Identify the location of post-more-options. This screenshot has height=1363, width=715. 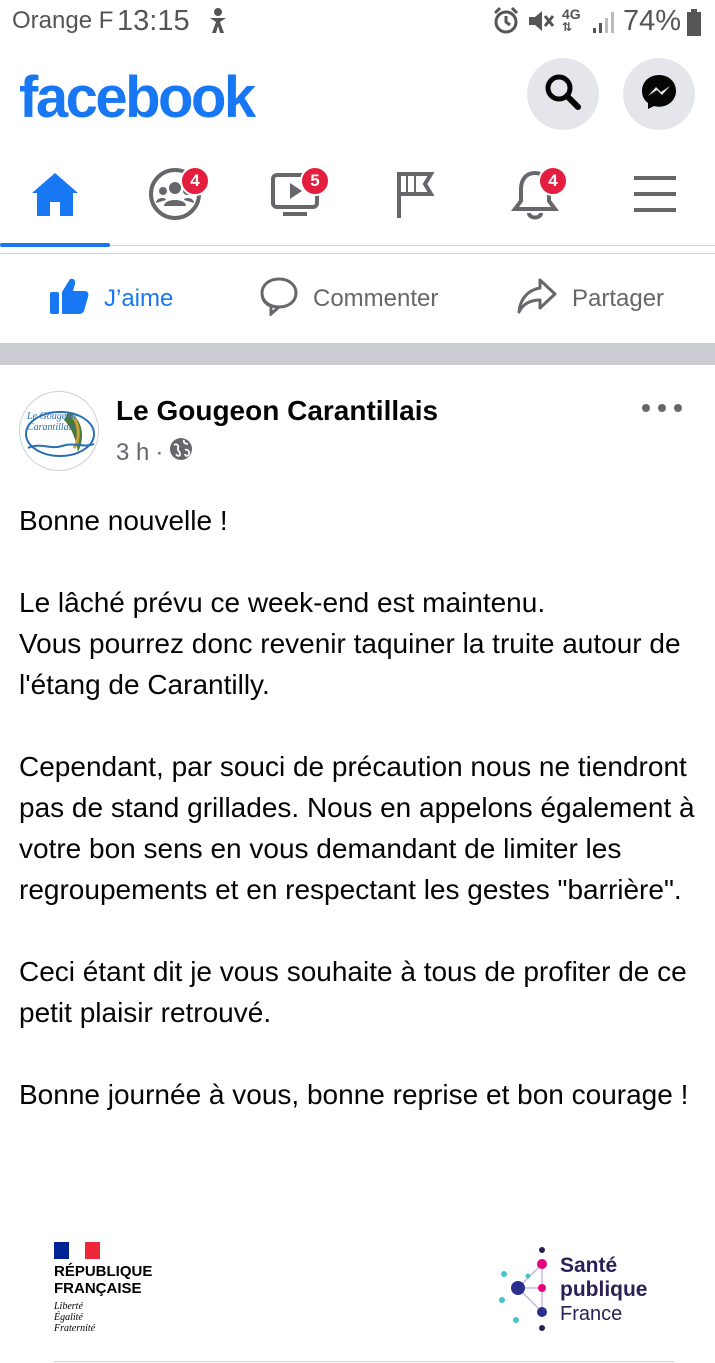
(662, 408).